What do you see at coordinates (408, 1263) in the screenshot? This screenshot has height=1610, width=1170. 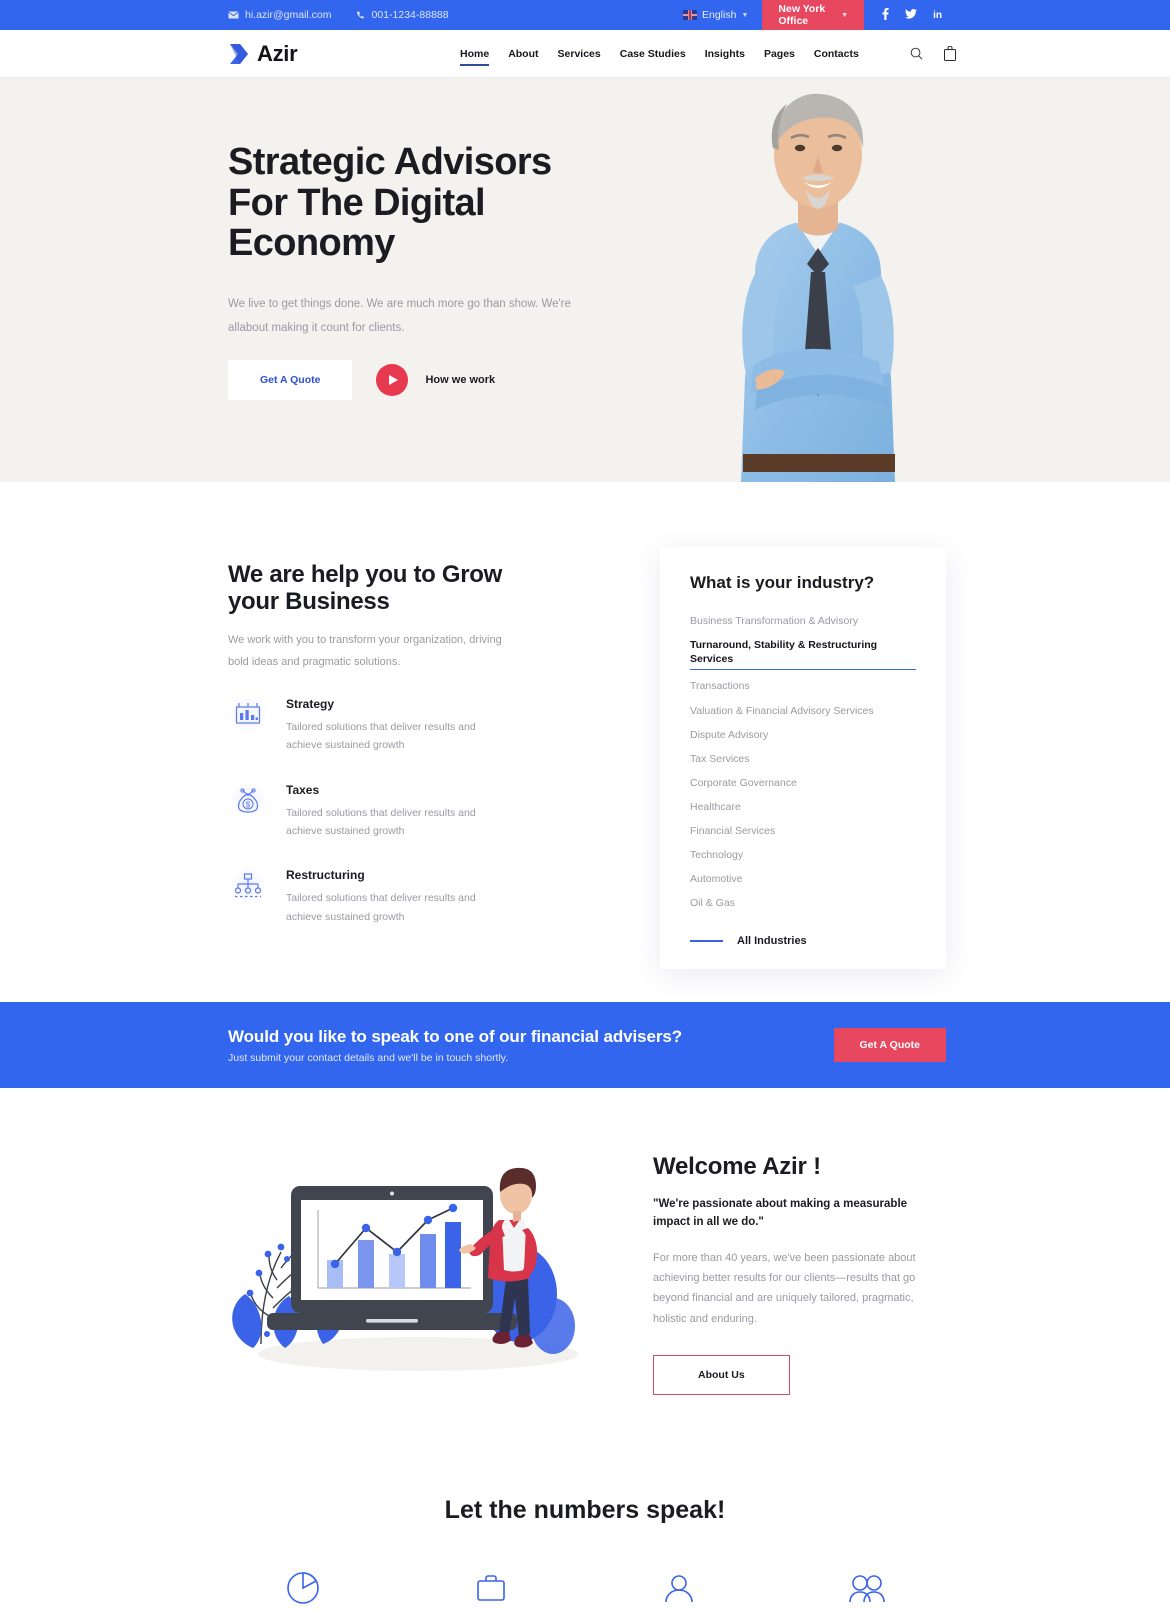 I see `laptop-chart-illustration` at bounding box center [408, 1263].